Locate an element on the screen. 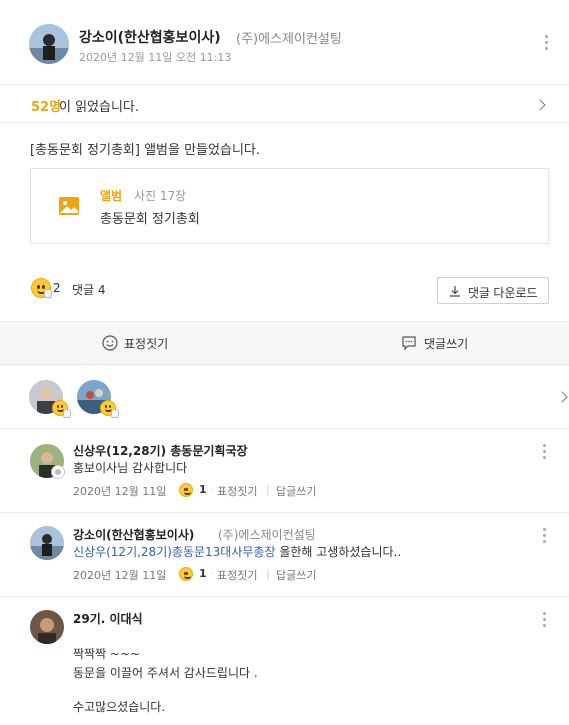 The image size is (569, 725). readers-count: 52명 is located at coordinates (46, 107).